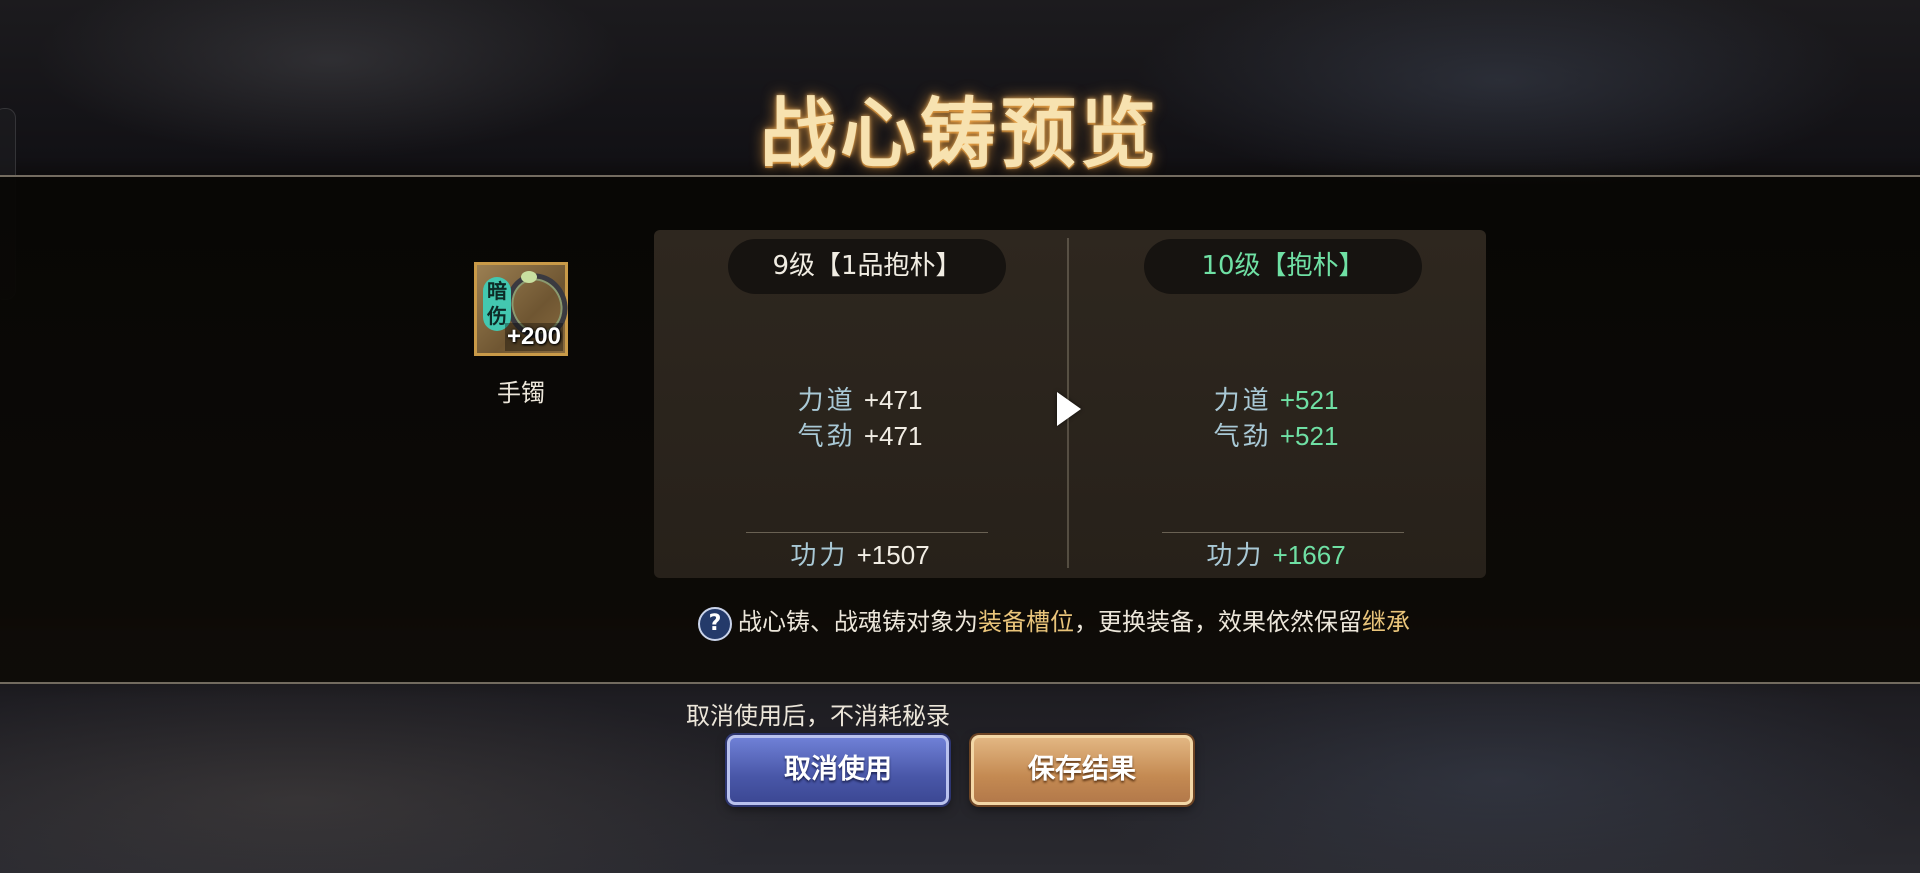 The image size is (1920, 873). Describe the element at coordinates (1082, 770) in the screenshot. I see `save-result-button: 保存结果` at that location.